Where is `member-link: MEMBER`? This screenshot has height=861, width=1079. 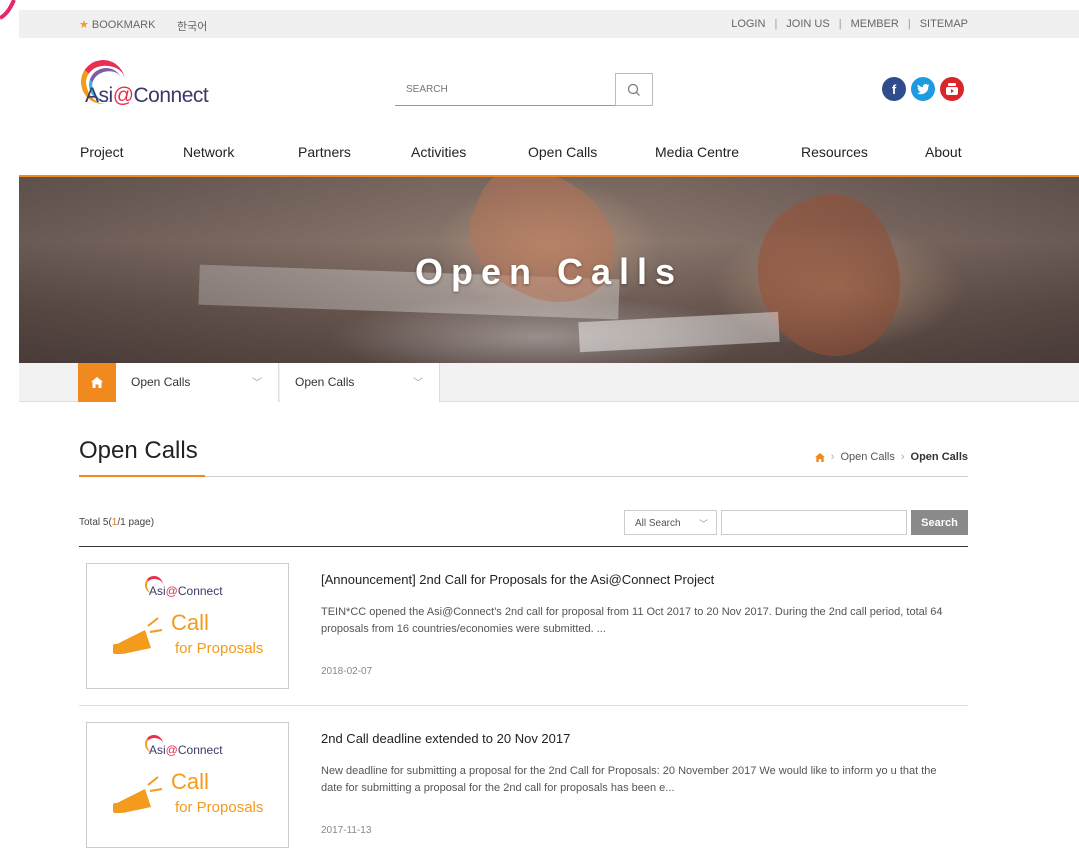
member-link: MEMBER is located at coordinates (875, 24).